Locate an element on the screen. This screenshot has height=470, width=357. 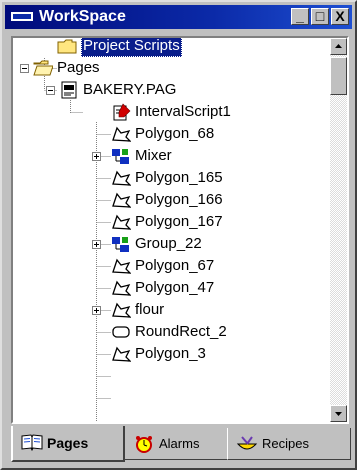
tree-item: BAKERY.PAG is located at coordinates (170, 90).